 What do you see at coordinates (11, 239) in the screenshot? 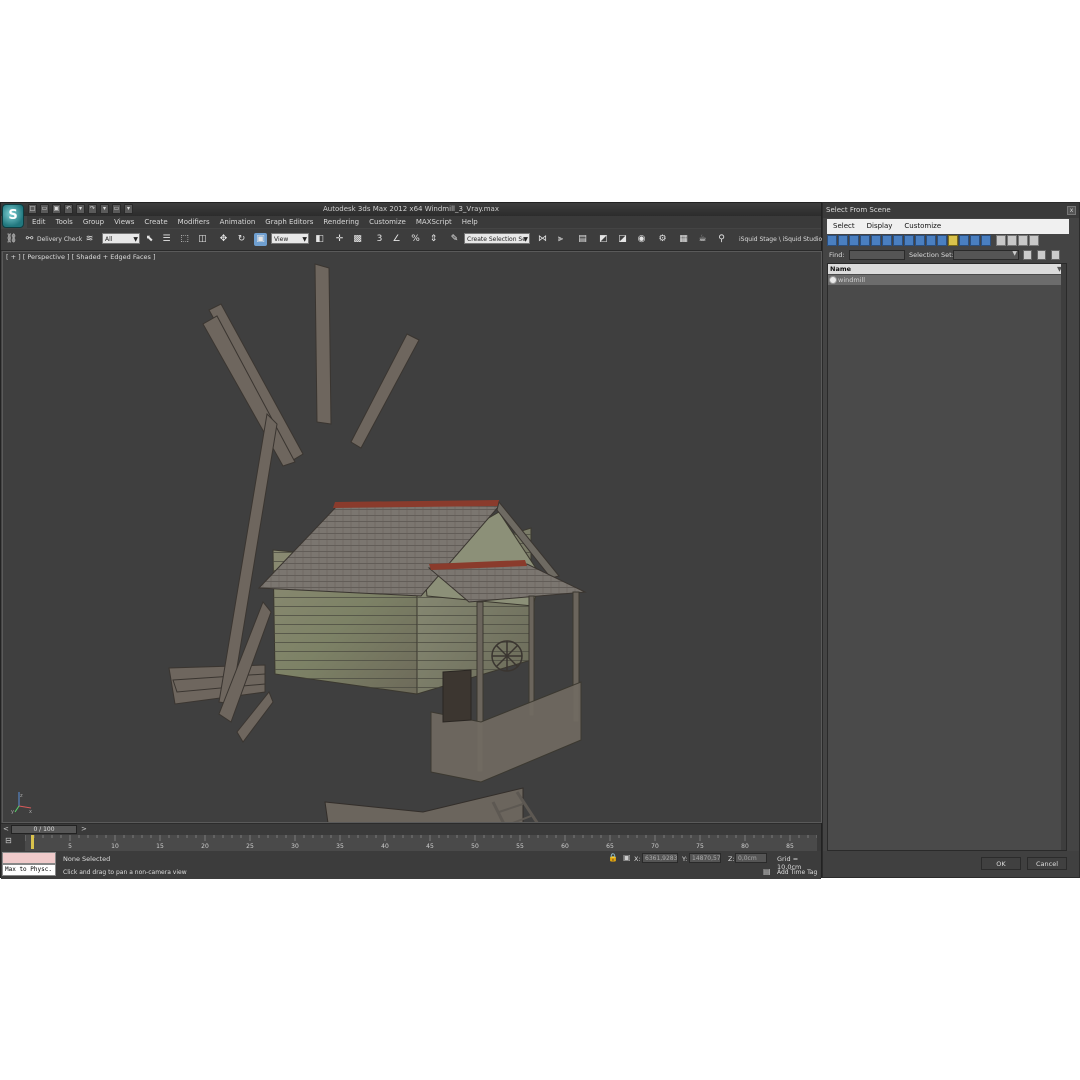
I see `link-icon: ⛓` at bounding box center [11, 239].